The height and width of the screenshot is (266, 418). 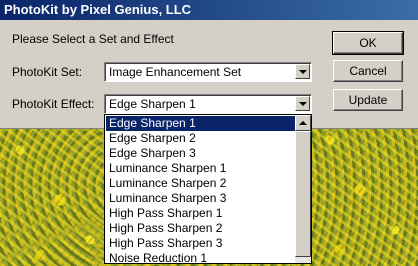 What do you see at coordinates (200, 168) in the screenshot?
I see `list-item: Luminance Sharpen 1` at bounding box center [200, 168].